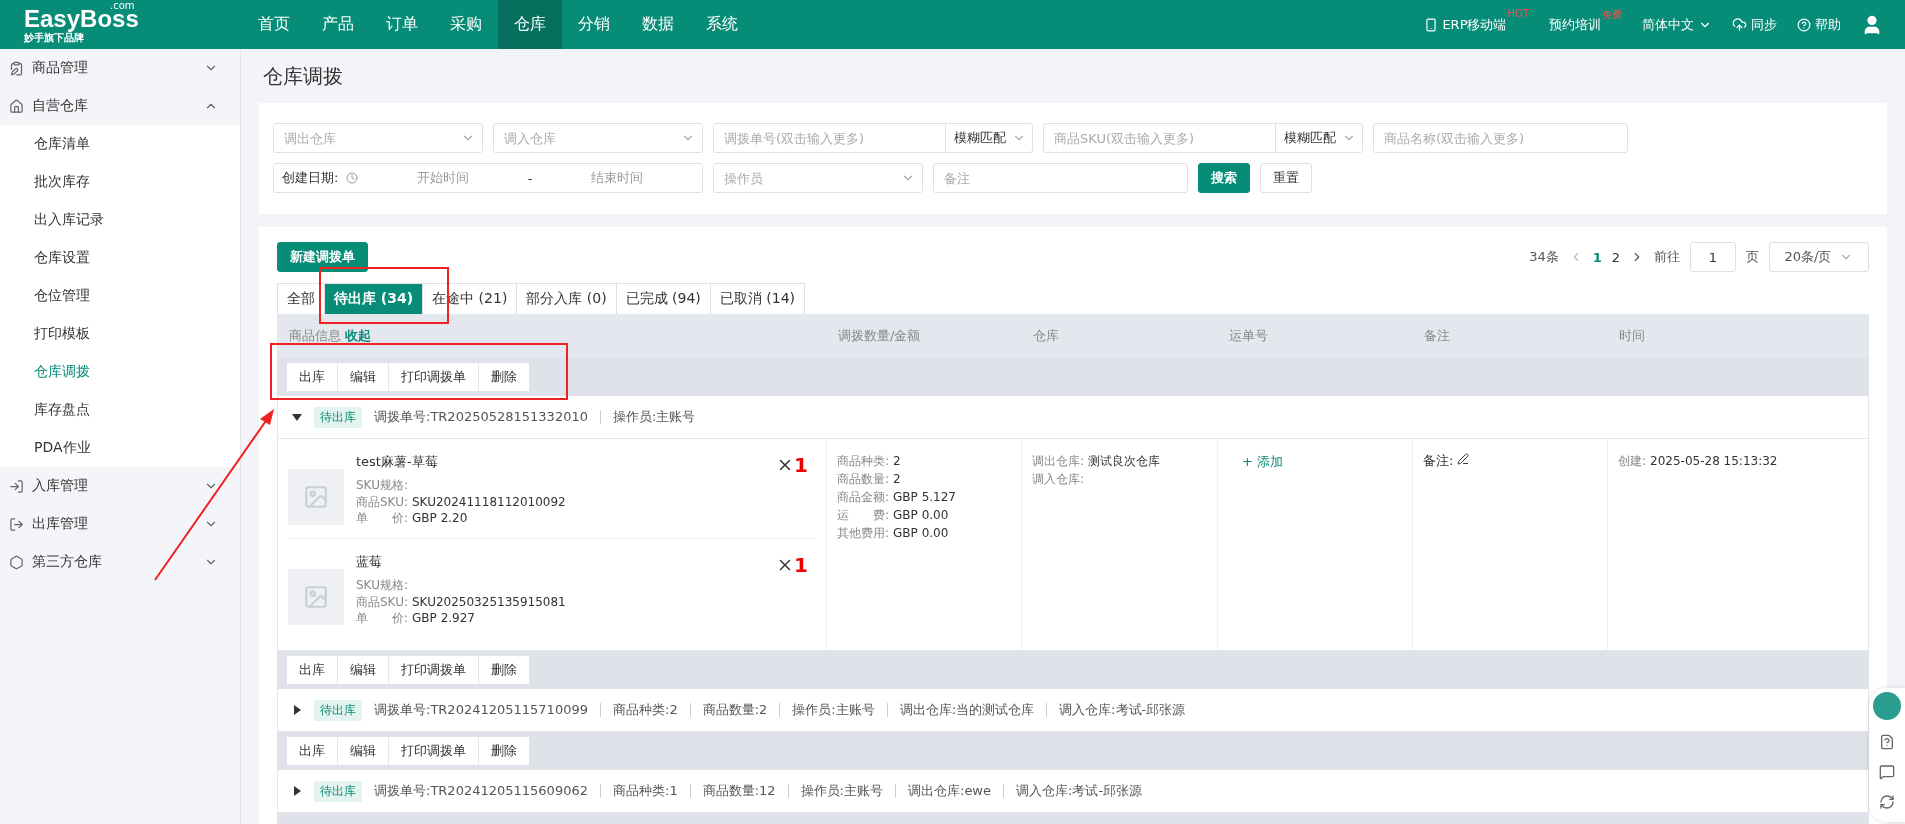 The height and width of the screenshot is (824, 1905). I want to click on note-label: 备注:, so click(1438, 461).